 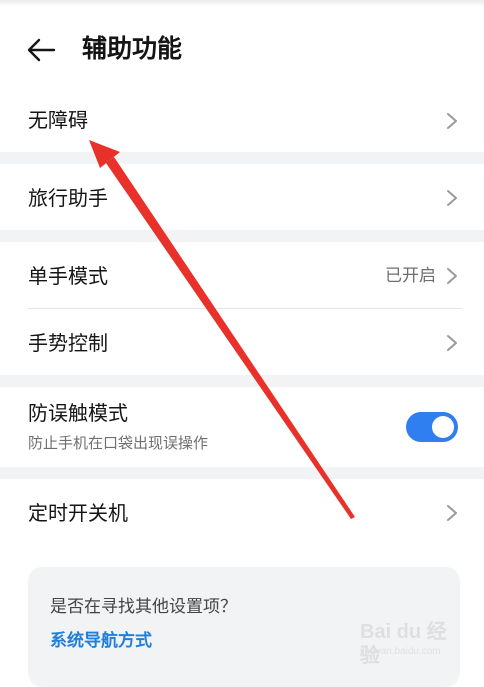 I want to click on back-button, so click(x=42, y=50).